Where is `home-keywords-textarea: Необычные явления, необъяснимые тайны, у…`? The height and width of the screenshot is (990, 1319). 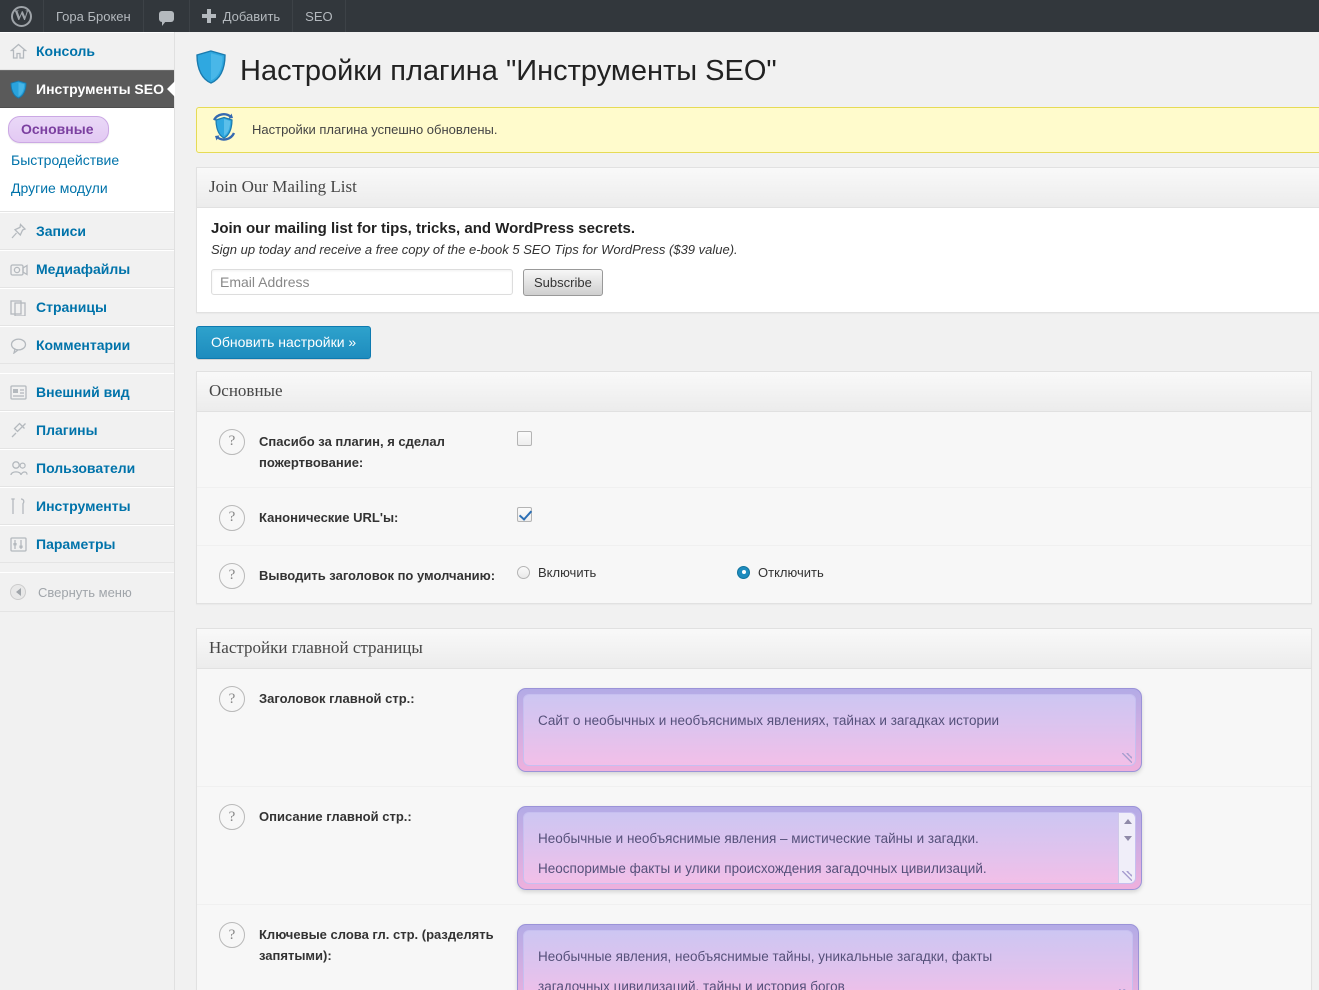 home-keywords-textarea: Необычные явления, необъяснимые тайны, у… is located at coordinates (828, 960).